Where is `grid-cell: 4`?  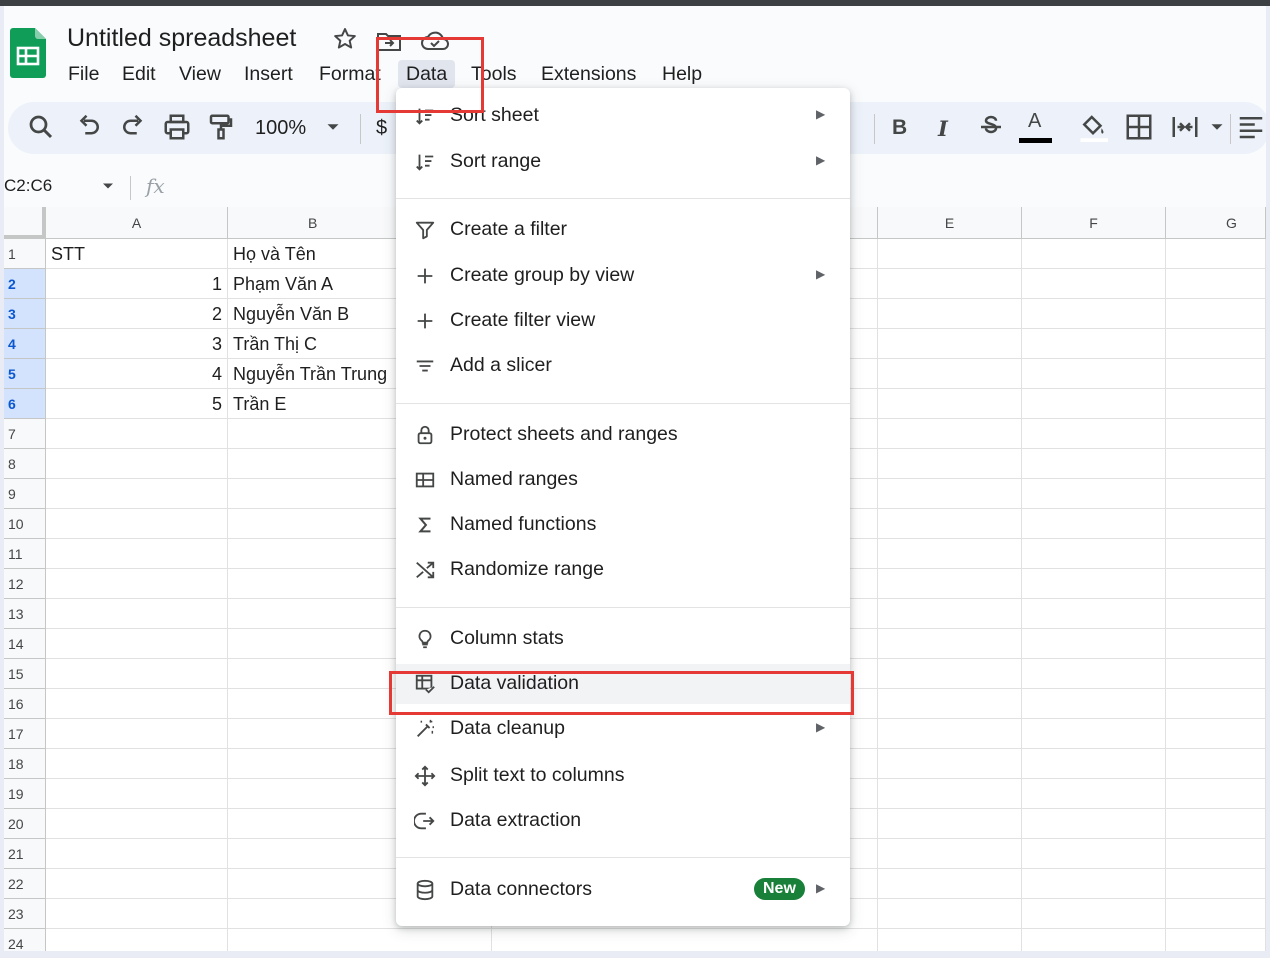 grid-cell: 4 is located at coordinates (137, 374).